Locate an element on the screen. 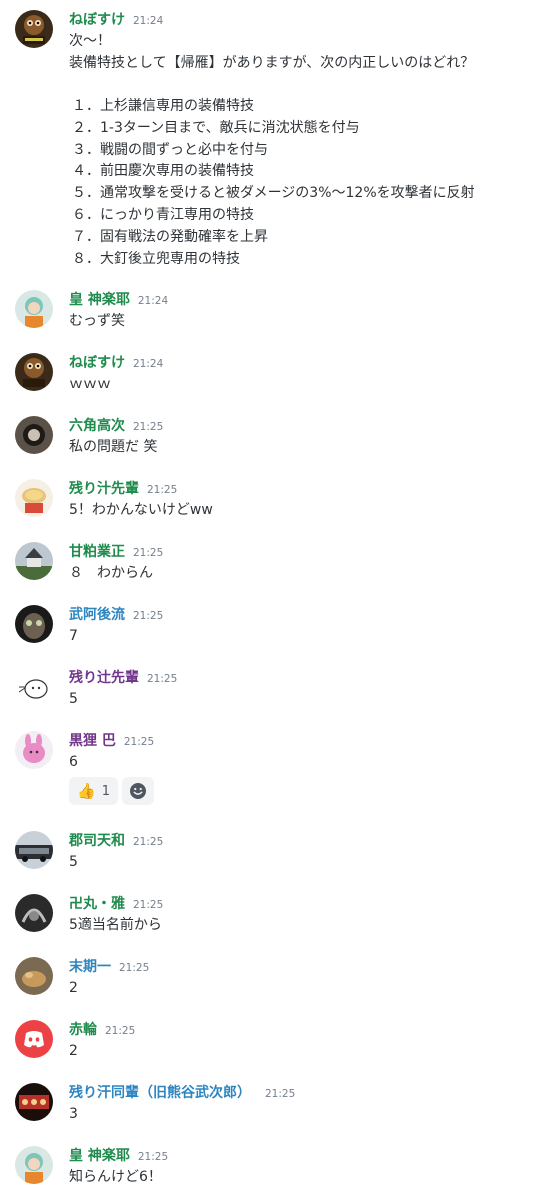 Image resolution: width=560 pixels, height=1200 pixels. message-content: ｗｗｗ is located at coordinates (90, 384).